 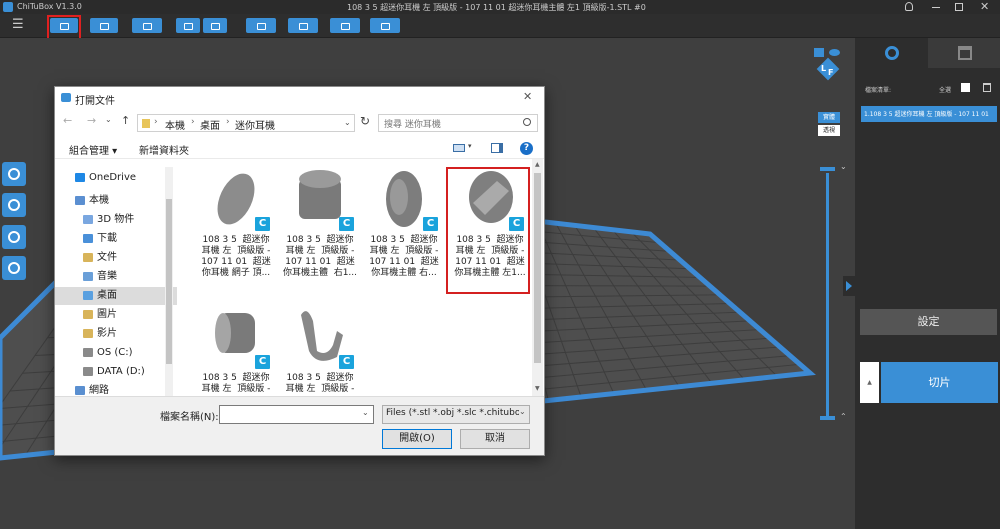 I want to click on move-icon, so click(x=14, y=174).